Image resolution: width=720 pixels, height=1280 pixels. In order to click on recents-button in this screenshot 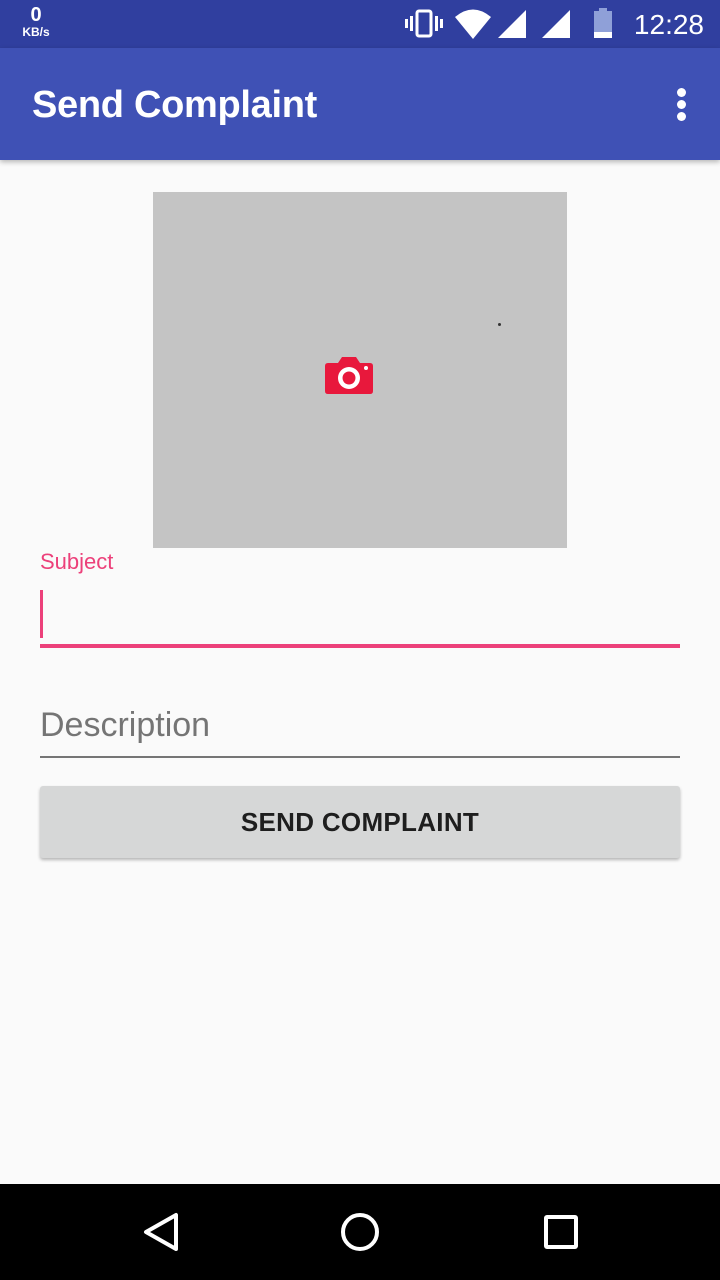, I will do `click(560, 1232)`.